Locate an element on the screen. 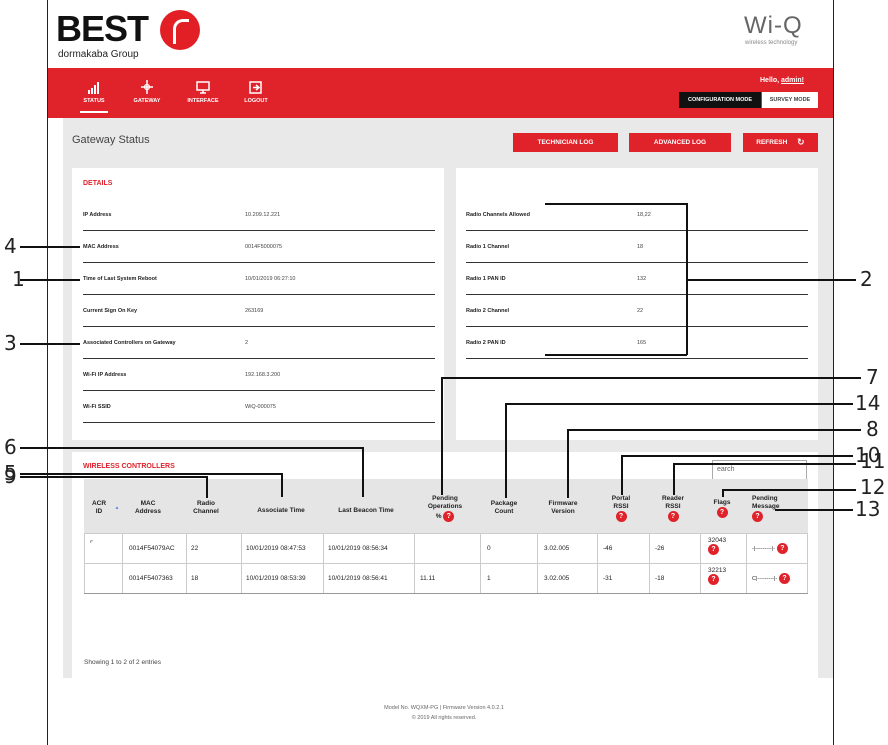 Image resolution: width=888 pixels, height=745 pixels. radio-panel is located at coordinates (637, 304).